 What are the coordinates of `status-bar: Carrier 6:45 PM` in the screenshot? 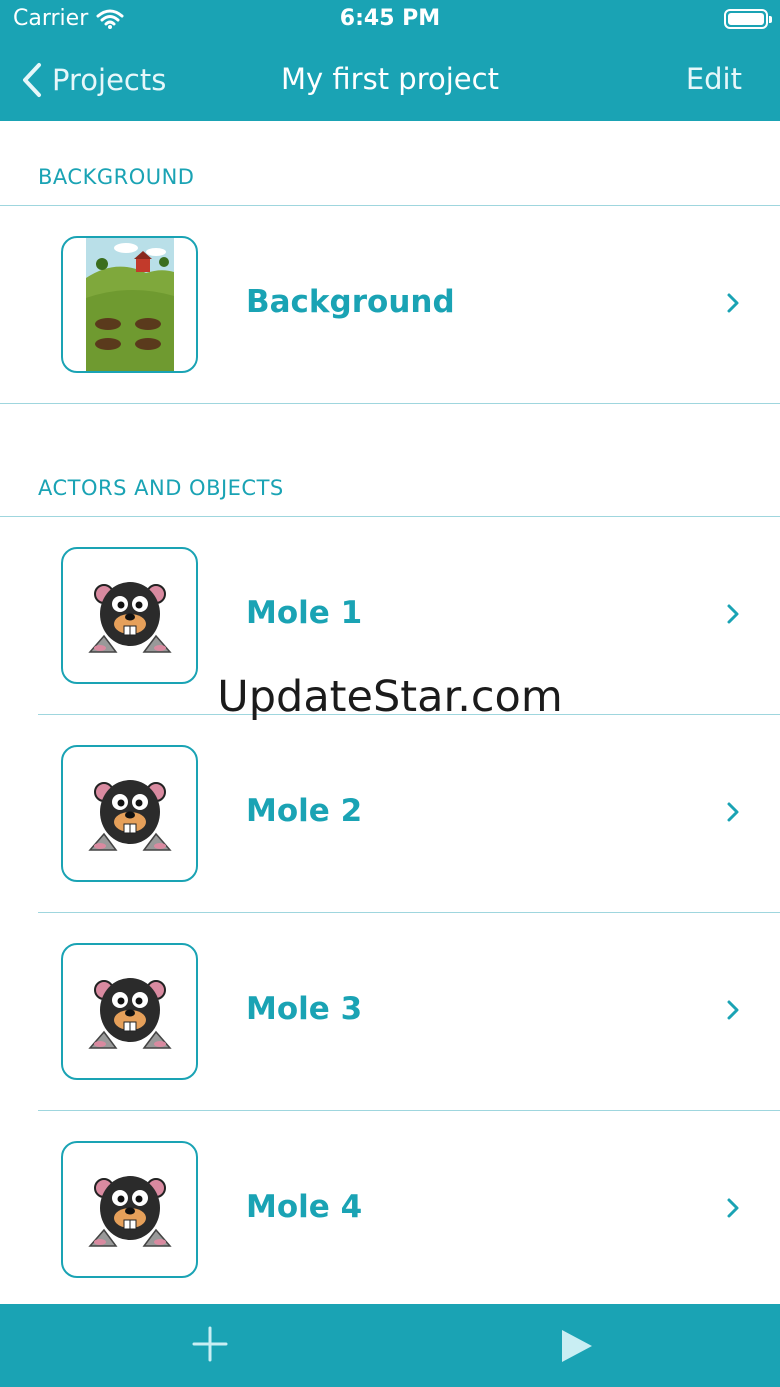 It's located at (390, 20).